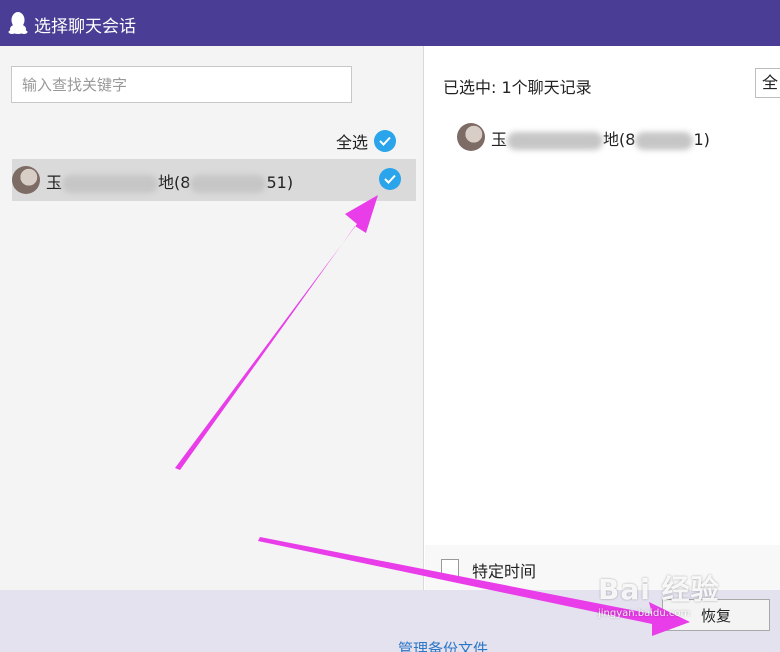 This screenshot has height=652, width=780. What do you see at coordinates (352, 142) in the screenshot?
I see `select-all-label: 全选` at bounding box center [352, 142].